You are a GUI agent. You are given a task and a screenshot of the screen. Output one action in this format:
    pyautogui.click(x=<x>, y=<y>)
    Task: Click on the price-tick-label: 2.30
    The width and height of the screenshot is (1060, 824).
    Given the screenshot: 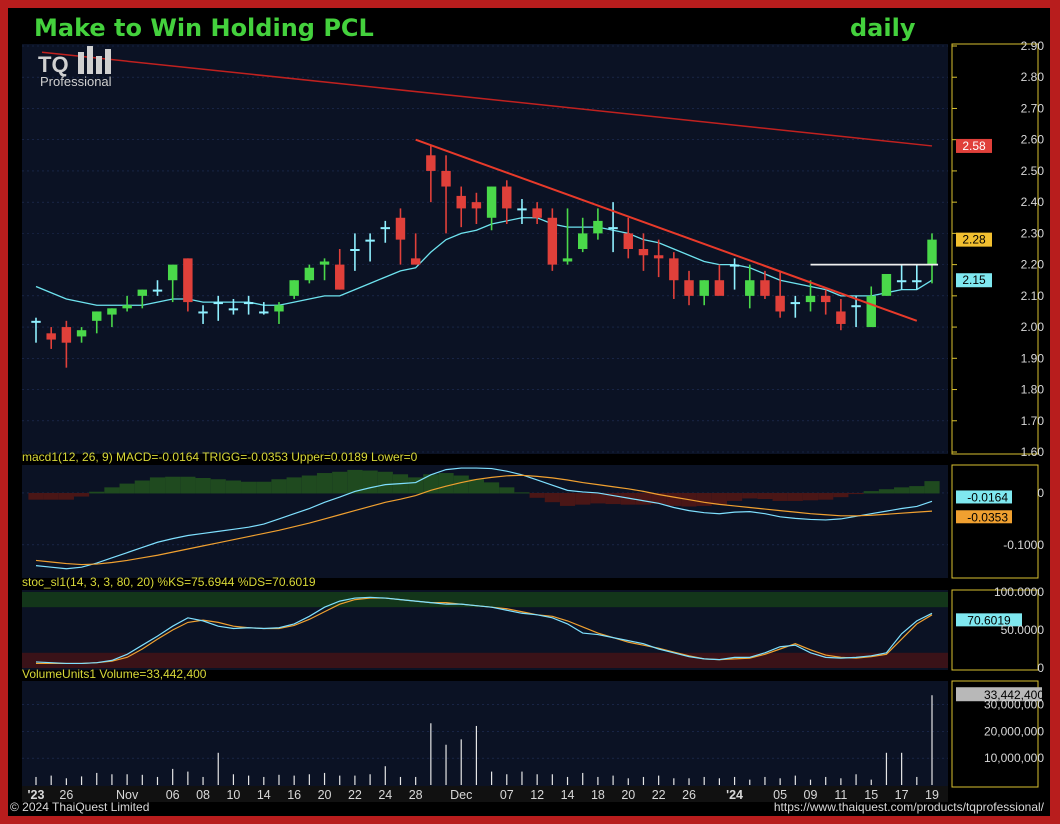 What is the action you would take?
    pyautogui.click(x=1033, y=233)
    